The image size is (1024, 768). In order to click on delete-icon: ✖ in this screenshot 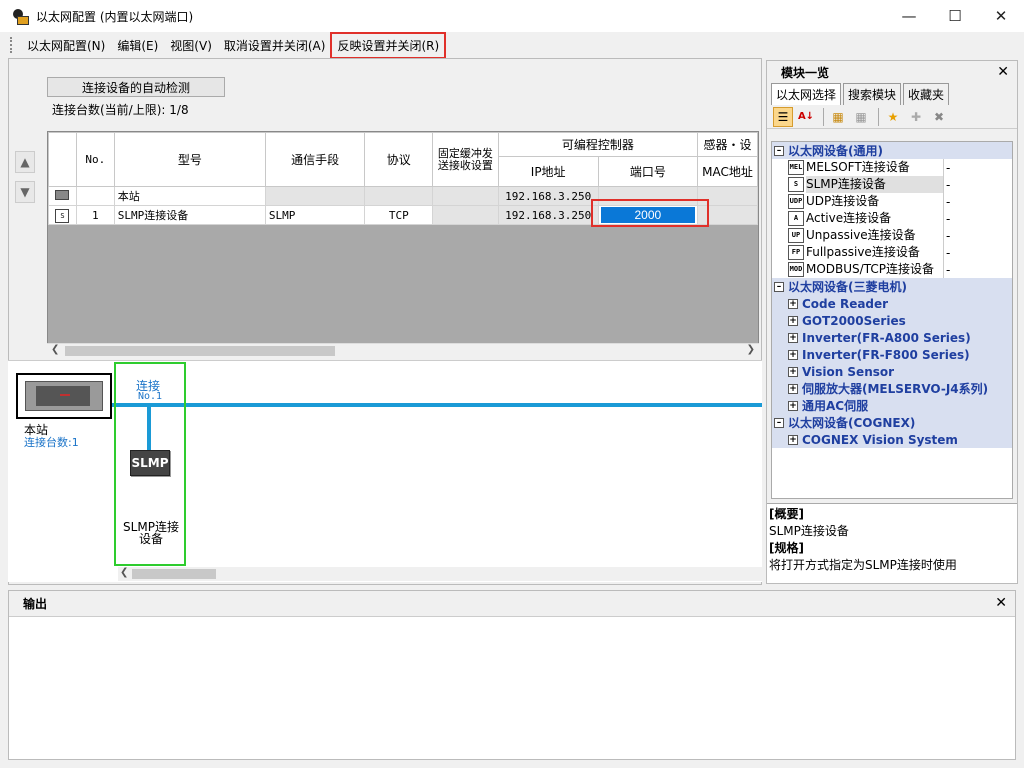, I will do `click(939, 117)`.